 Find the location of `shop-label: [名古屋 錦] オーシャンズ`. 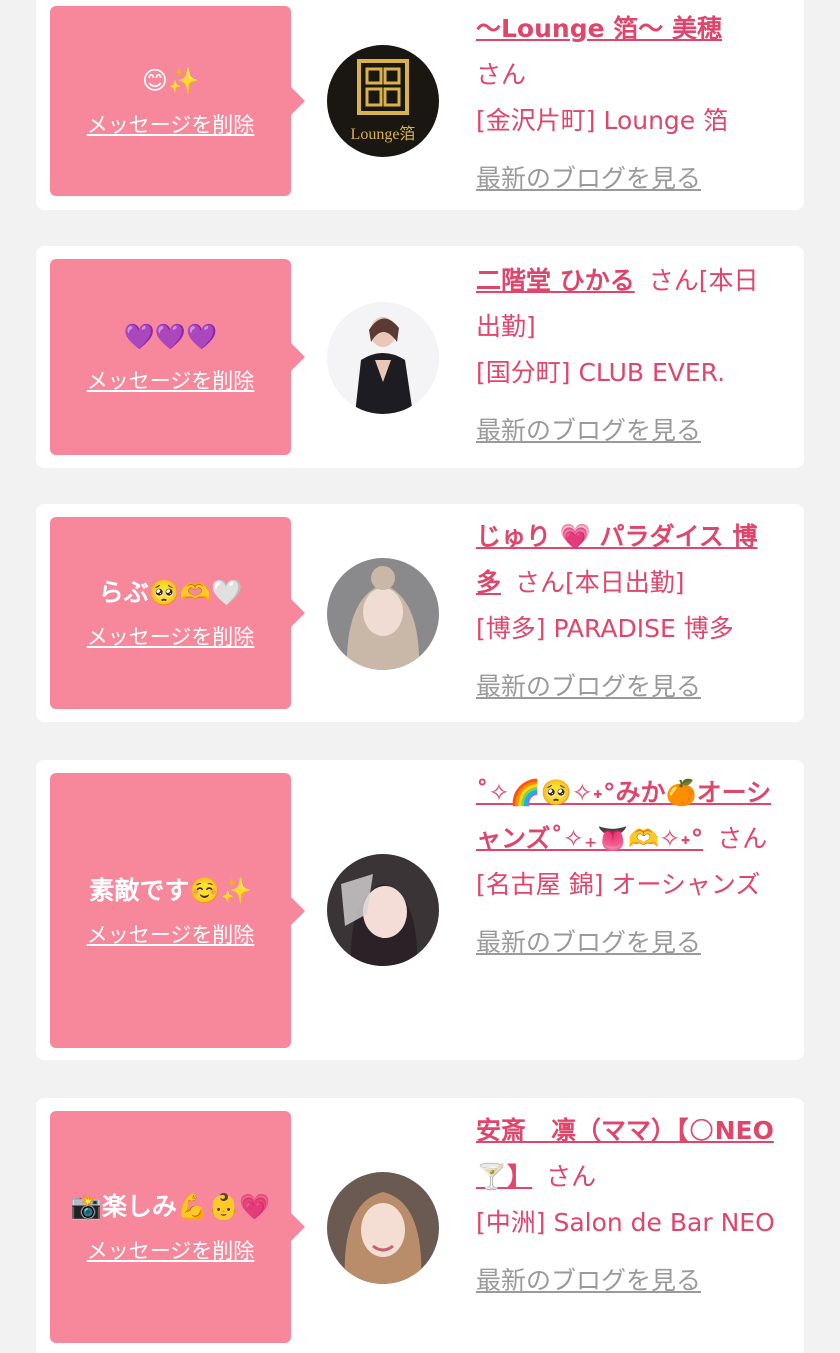

shop-label: [名古屋 錦] オーシャンズ is located at coordinates (618, 884).